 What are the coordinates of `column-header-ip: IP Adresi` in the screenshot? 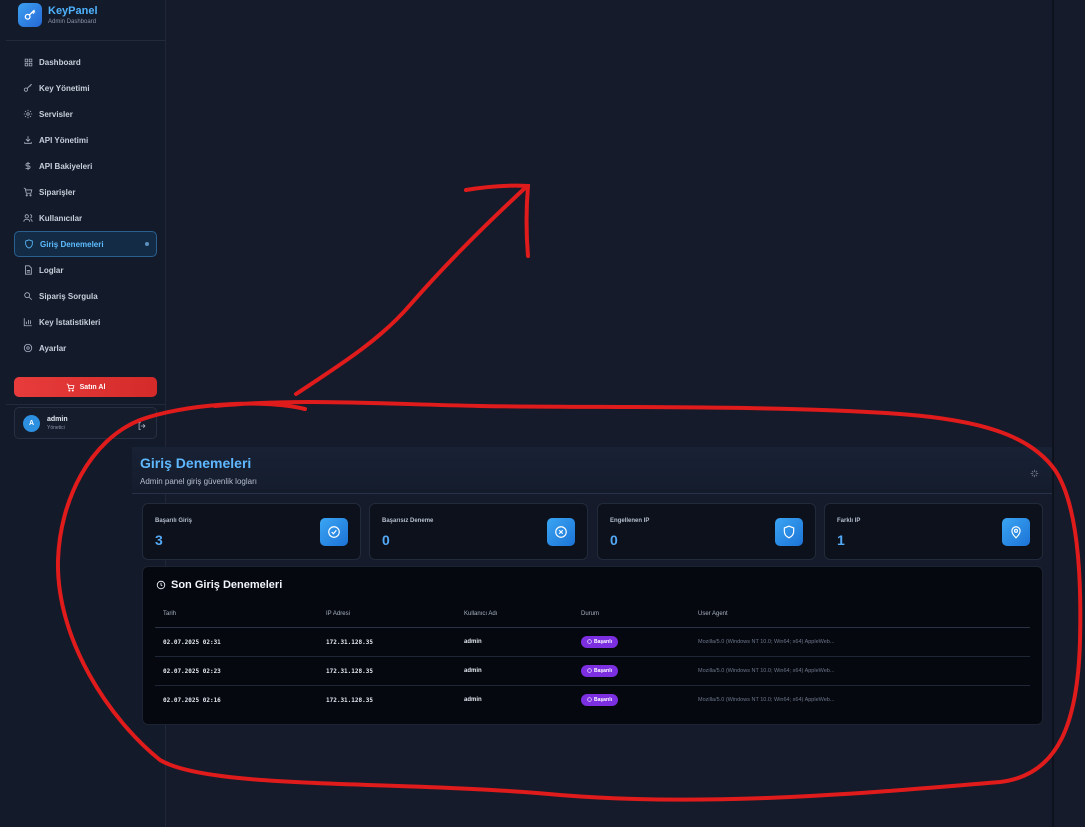 It's located at (338, 614).